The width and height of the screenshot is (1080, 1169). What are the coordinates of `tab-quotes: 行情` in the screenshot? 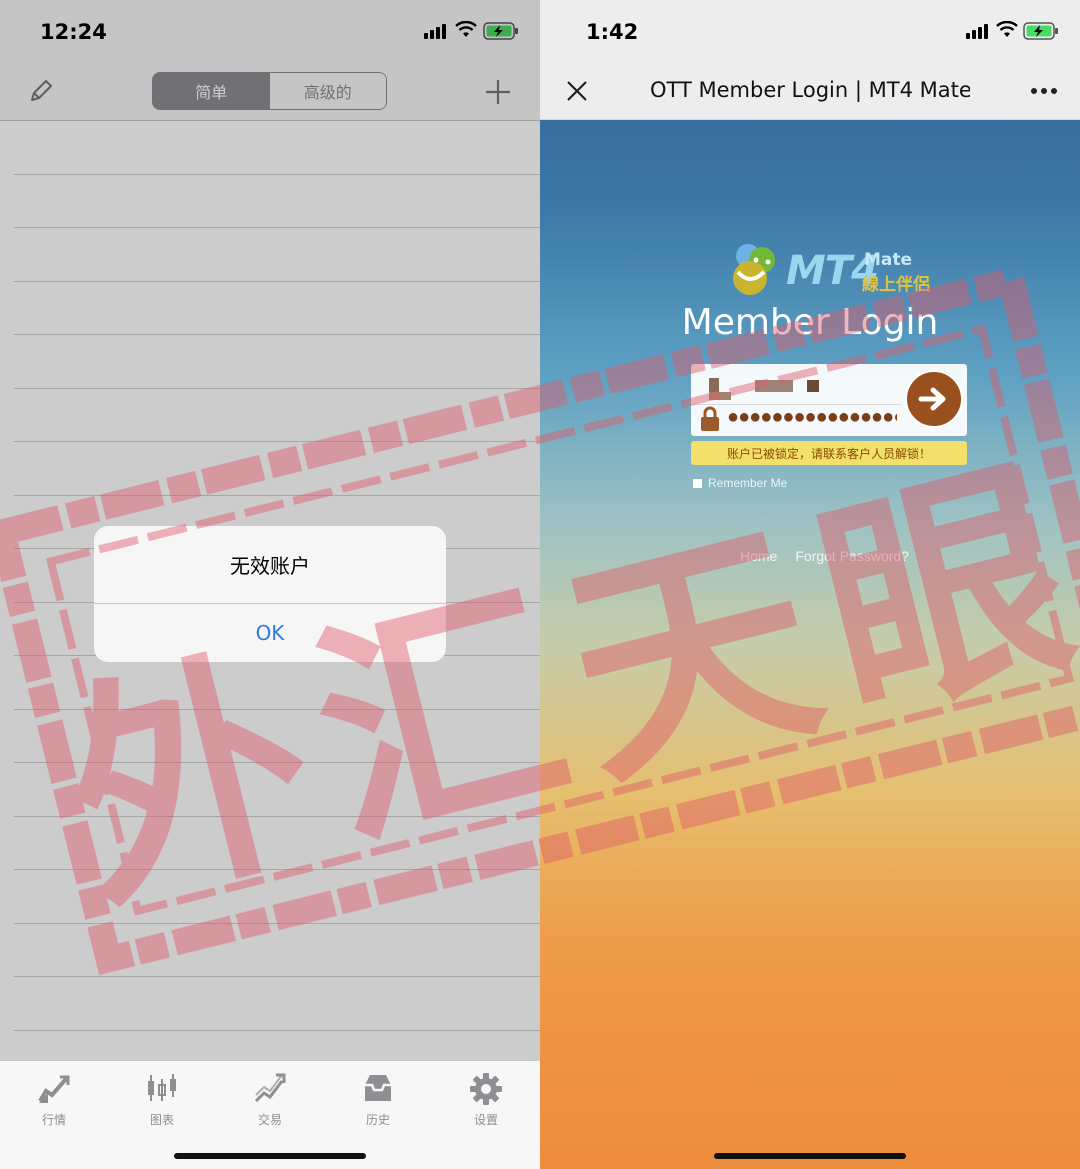 It's located at (54, 1115).